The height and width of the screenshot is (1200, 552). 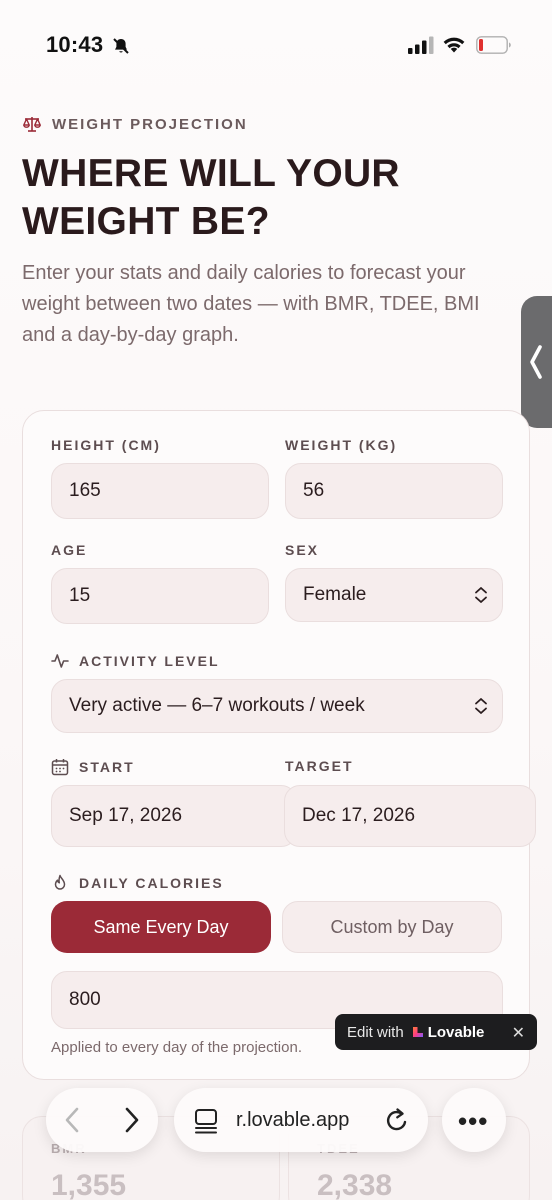 I want to click on activity-pulse-icon, so click(x=60, y=661).